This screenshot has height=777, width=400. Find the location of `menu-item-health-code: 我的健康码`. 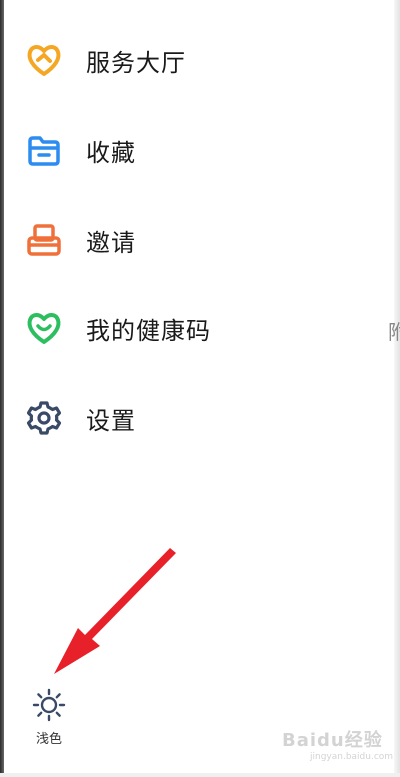

menu-item-health-code: 我的健康码 is located at coordinates (190, 328).